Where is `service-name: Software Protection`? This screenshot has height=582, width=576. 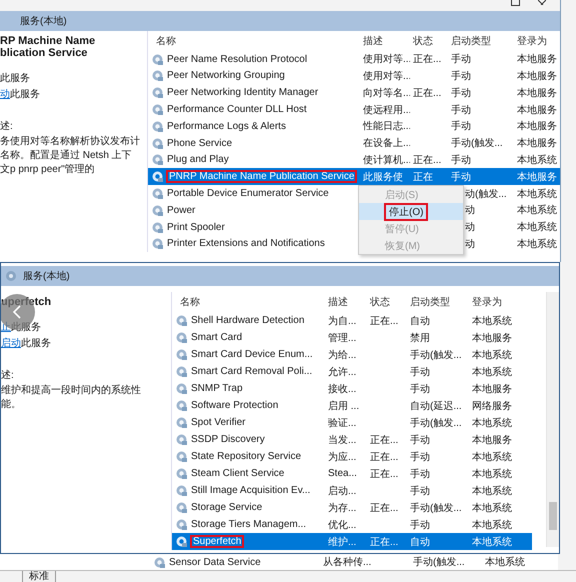 service-name: Software Protection is located at coordinates (234, 405).